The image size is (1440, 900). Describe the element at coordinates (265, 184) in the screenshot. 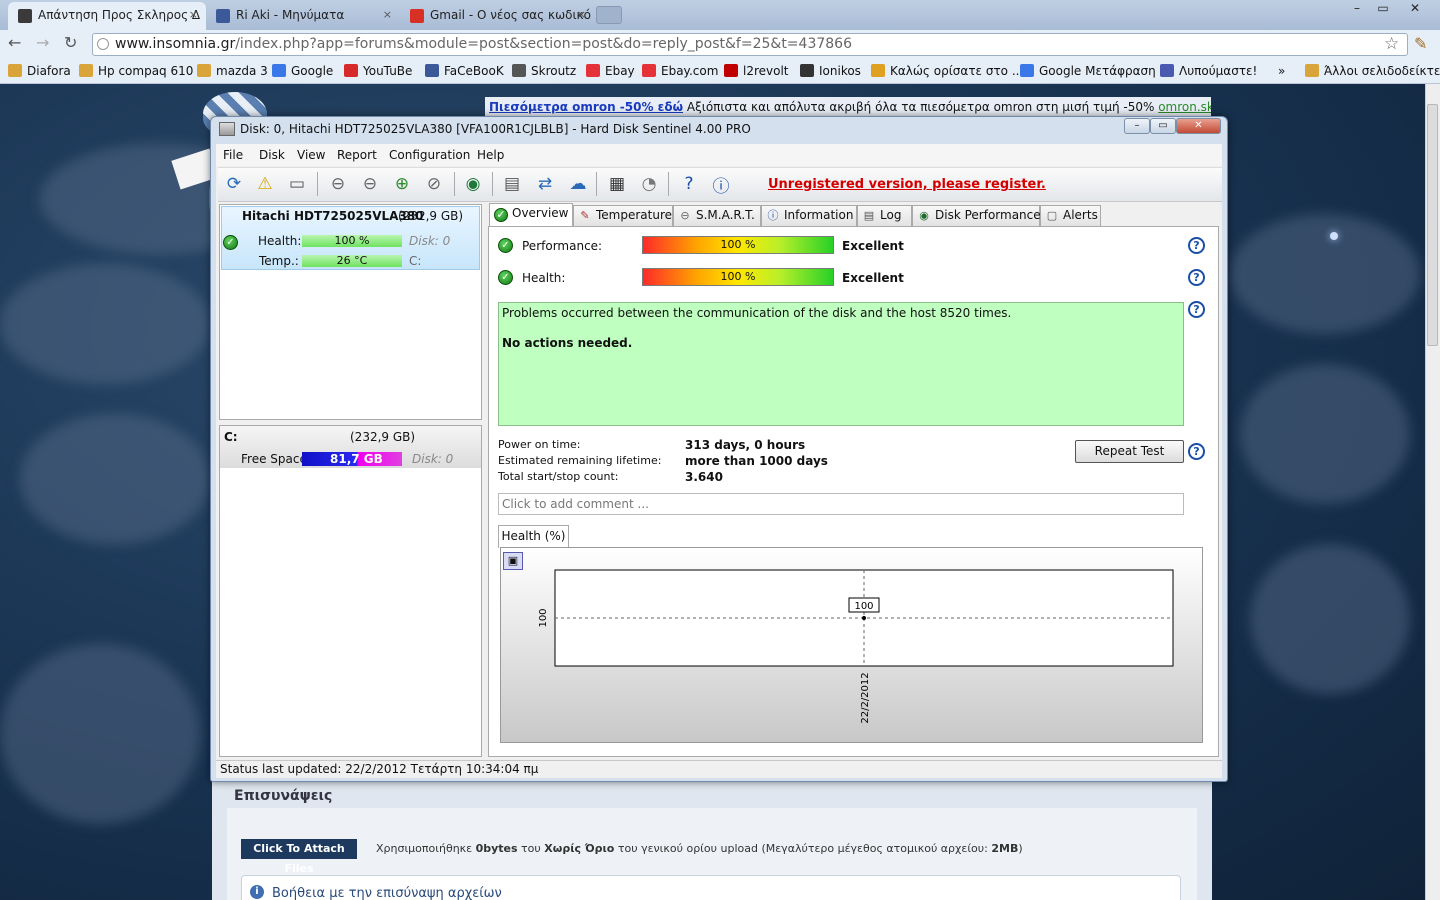

I see `warning-icon: ⚠` at that location.